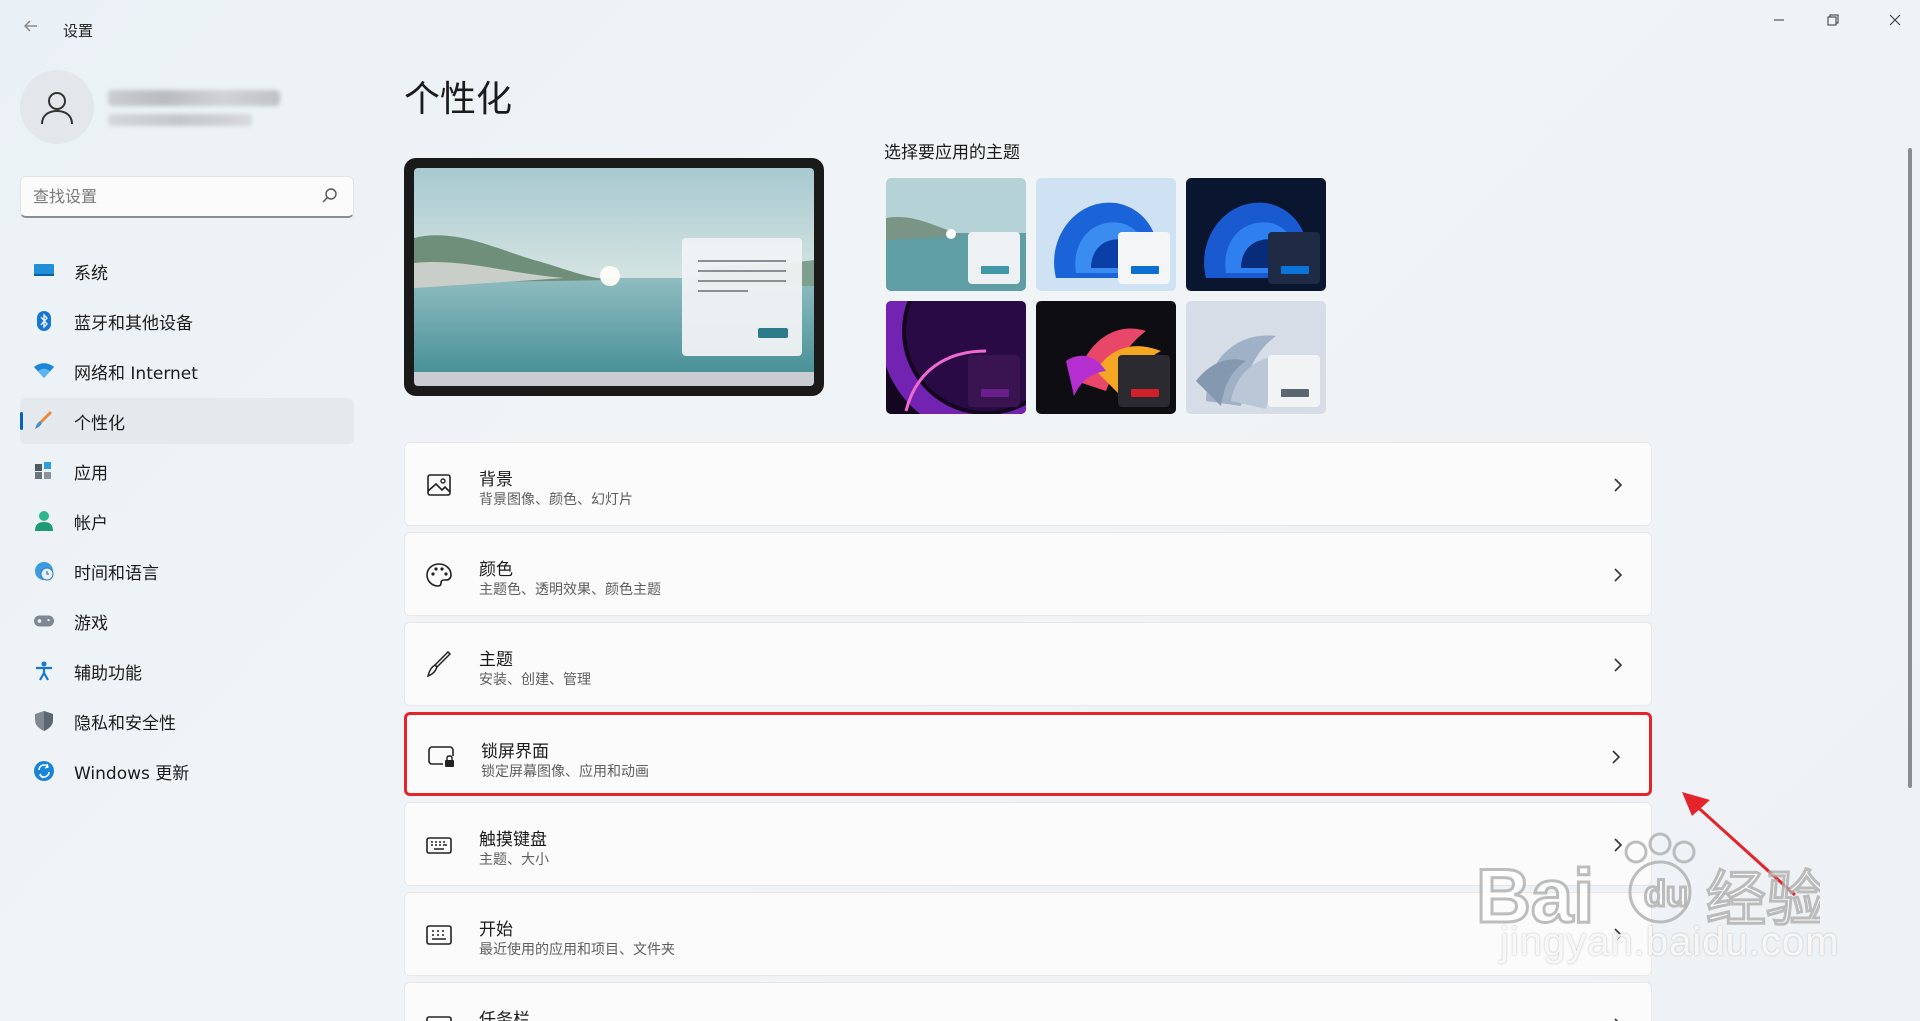 The height and width of the screenshot is (1021, 1920). Describe the element at coordinates (78, 31) in the screenshot. I see `app-title: 设置` at that location.